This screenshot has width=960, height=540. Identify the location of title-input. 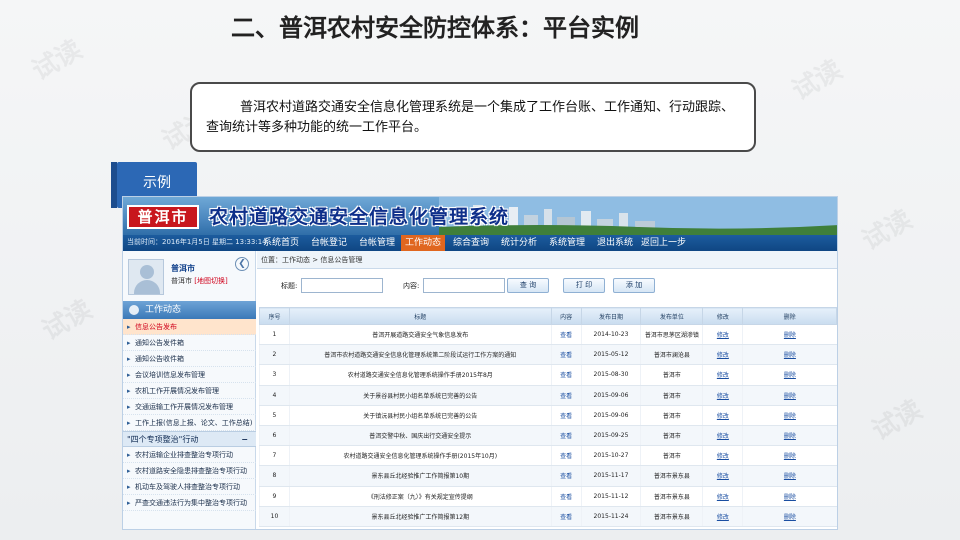
(342, 285).